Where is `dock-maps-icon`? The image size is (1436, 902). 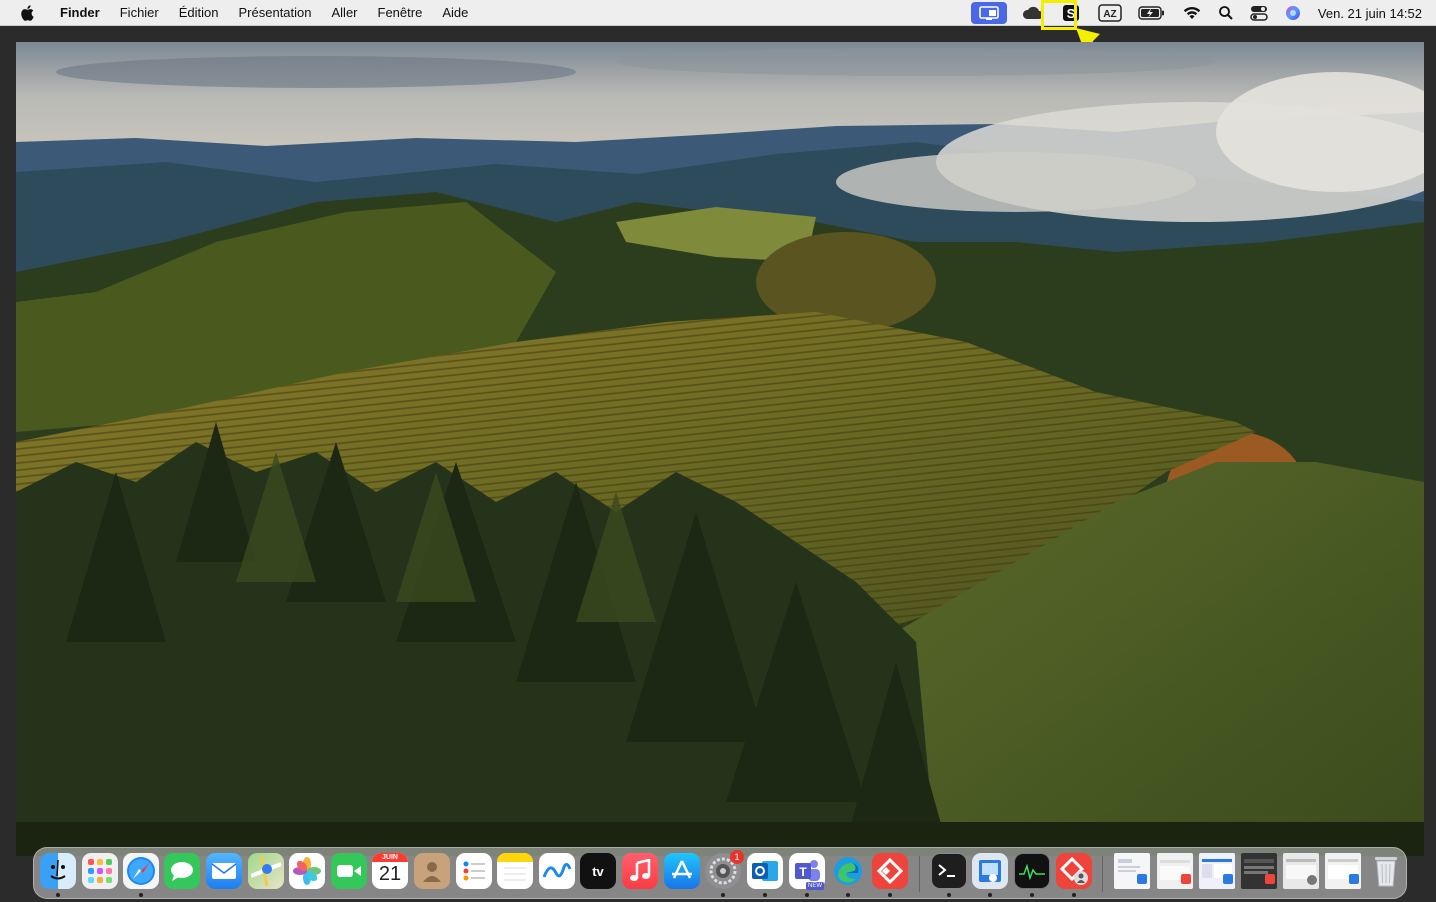 dock-maps-icon is located at coordinates (266, 871).